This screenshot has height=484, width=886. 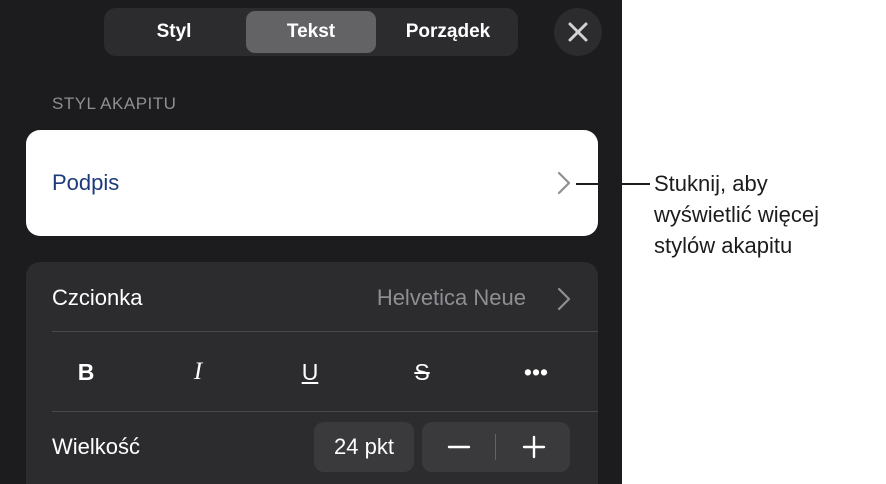 I want to click on stepper-separator, so click(x=495, y=447).